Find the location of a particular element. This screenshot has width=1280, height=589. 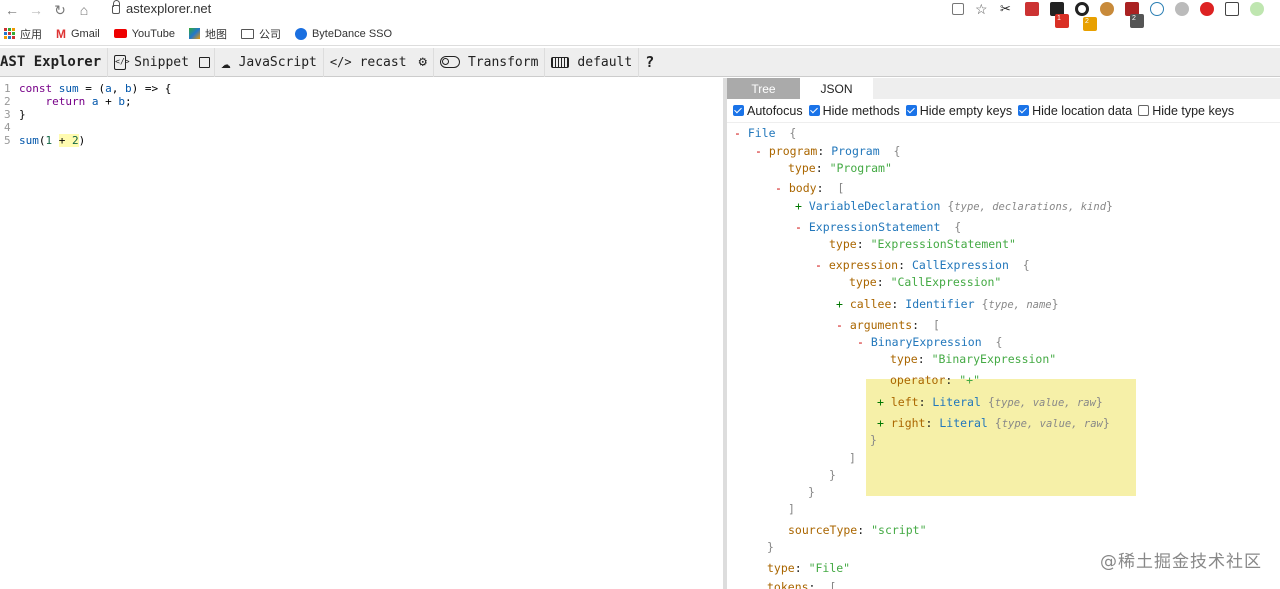

transform-toggle: Transform is located at coordinates (488, 62).